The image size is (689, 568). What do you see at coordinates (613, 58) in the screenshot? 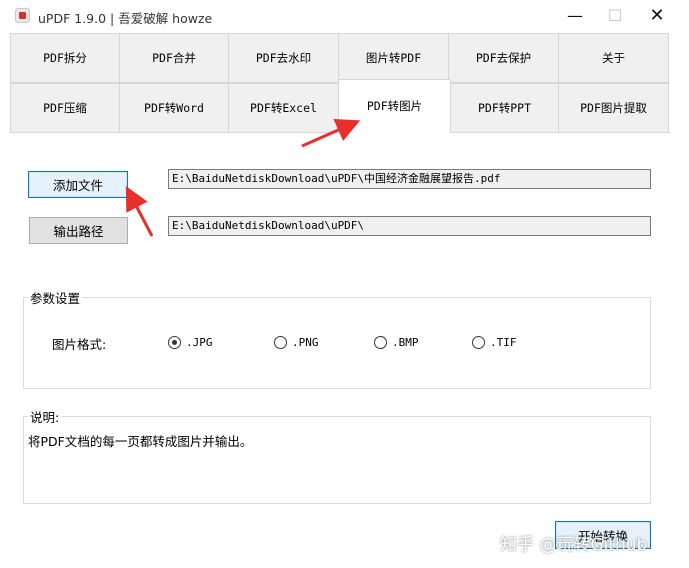
I see `tab-about: 关于` at bounding box center [613, 58].